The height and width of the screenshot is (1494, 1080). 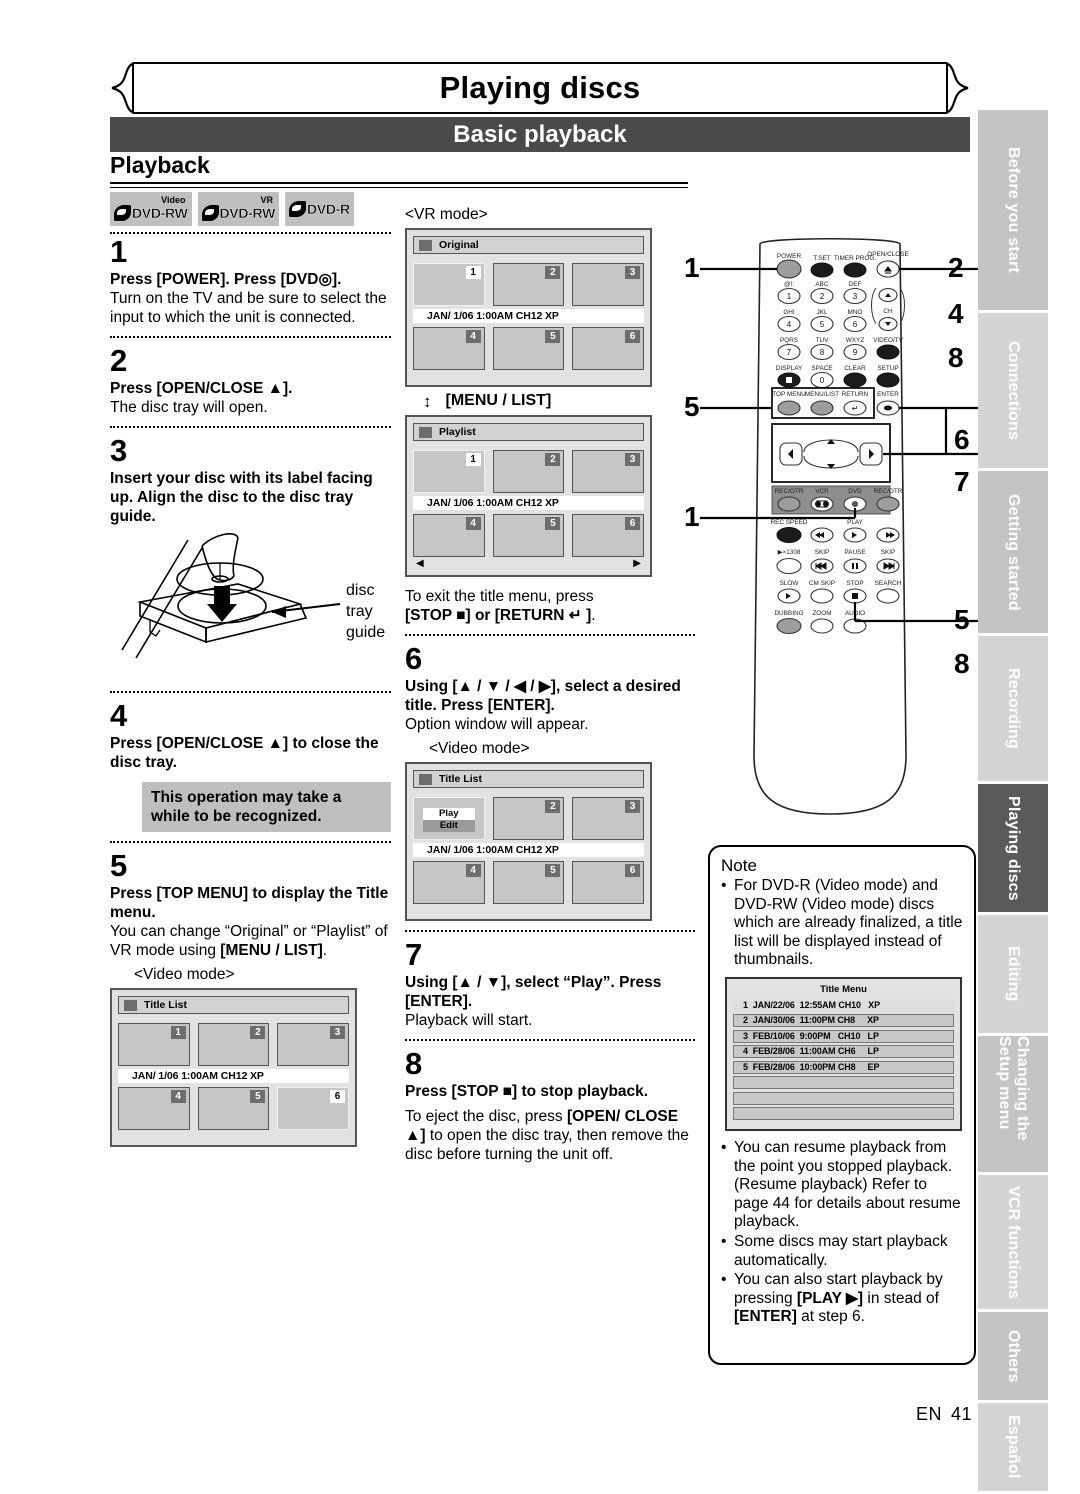 I want to click on title-menu-row: 2 JAN/30/06 11:00PM CH8 XP, so click(x=843, y=1021).